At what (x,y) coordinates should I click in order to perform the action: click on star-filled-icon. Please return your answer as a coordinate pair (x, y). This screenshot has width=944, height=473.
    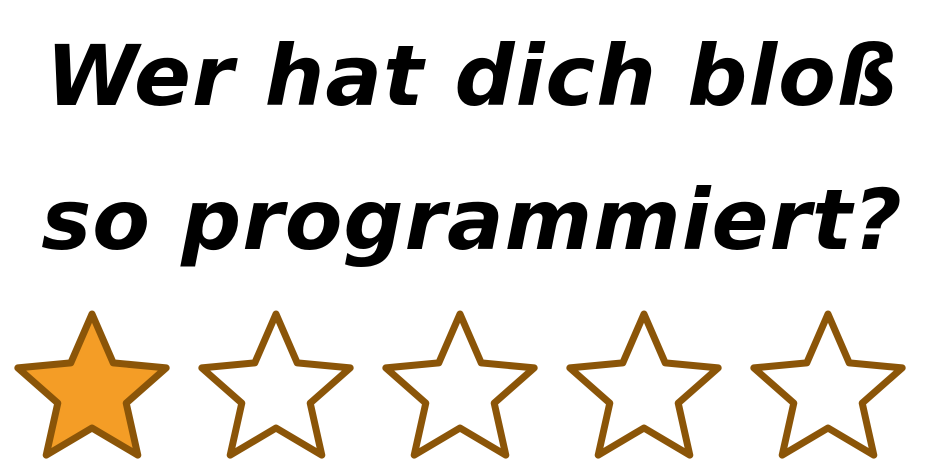
    Looking at the image, I should click on (92, 384).